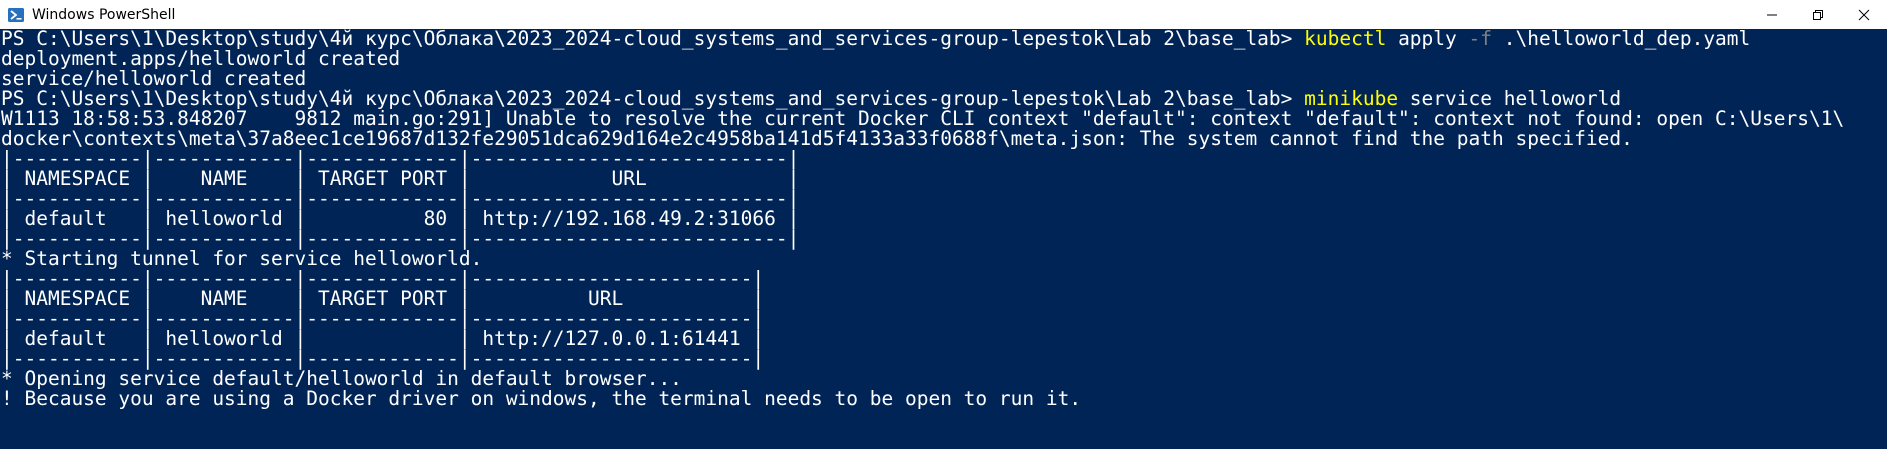 This screenshot has width=1887, height=449. I want to click on window-title: Windows PowerShell, so click(104, 14).